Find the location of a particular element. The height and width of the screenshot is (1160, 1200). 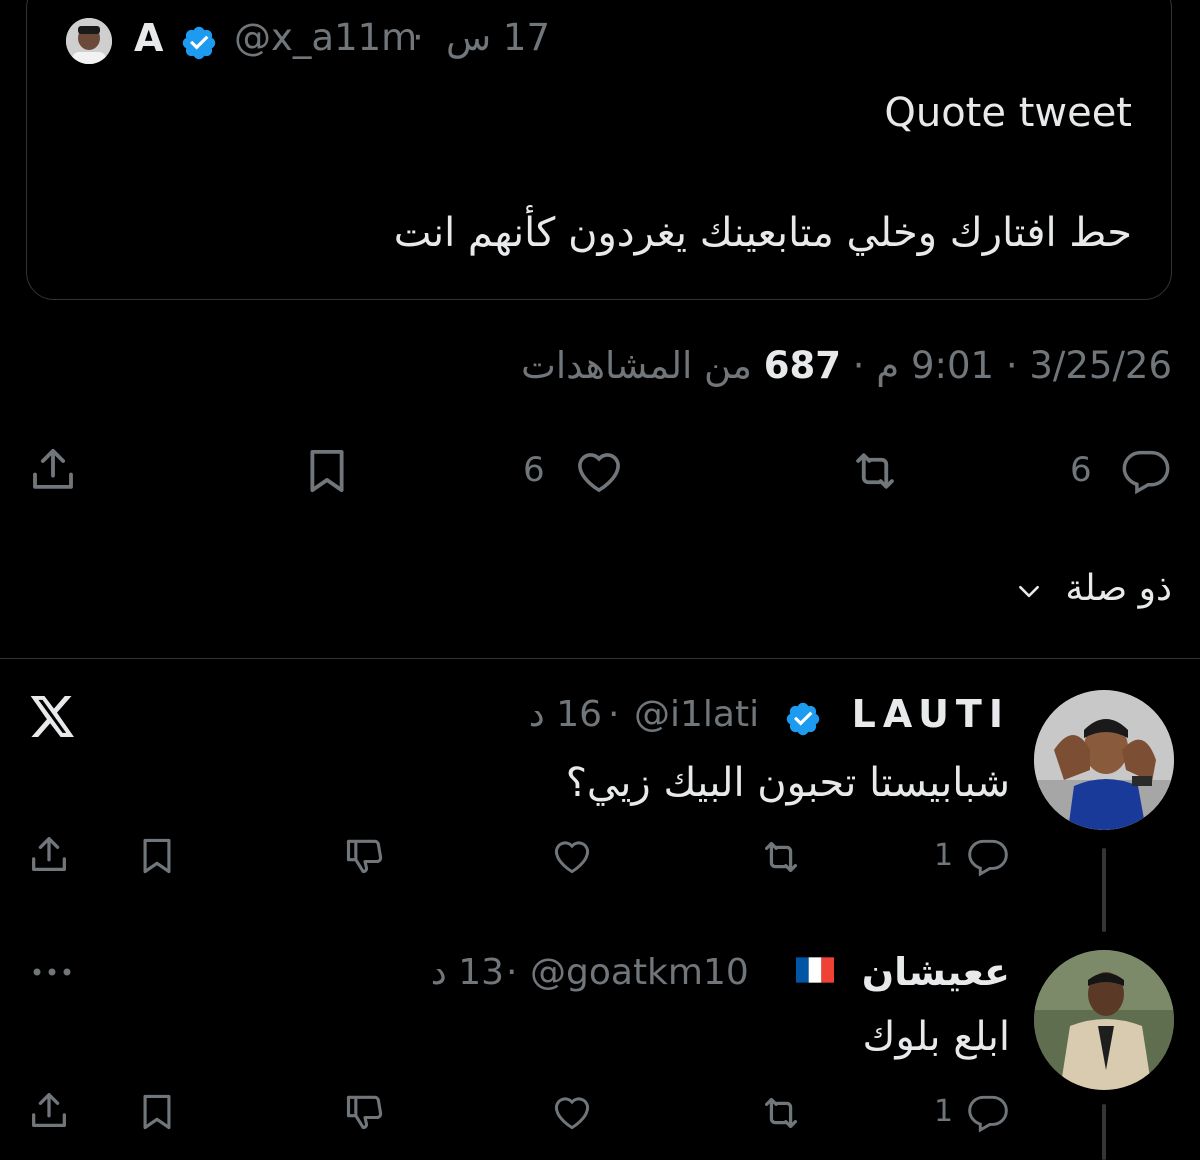

views-label: من المشاهدات is located at coordinates (636, 365).